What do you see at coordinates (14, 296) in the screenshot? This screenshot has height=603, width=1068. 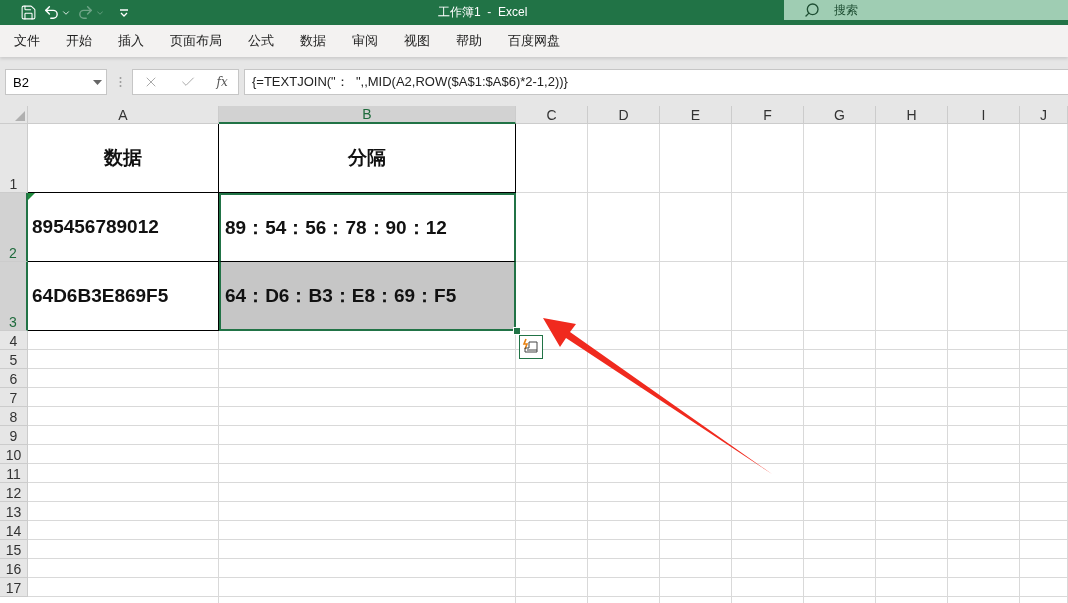 I see `row-header: 3` at bounding box center [14, 296].